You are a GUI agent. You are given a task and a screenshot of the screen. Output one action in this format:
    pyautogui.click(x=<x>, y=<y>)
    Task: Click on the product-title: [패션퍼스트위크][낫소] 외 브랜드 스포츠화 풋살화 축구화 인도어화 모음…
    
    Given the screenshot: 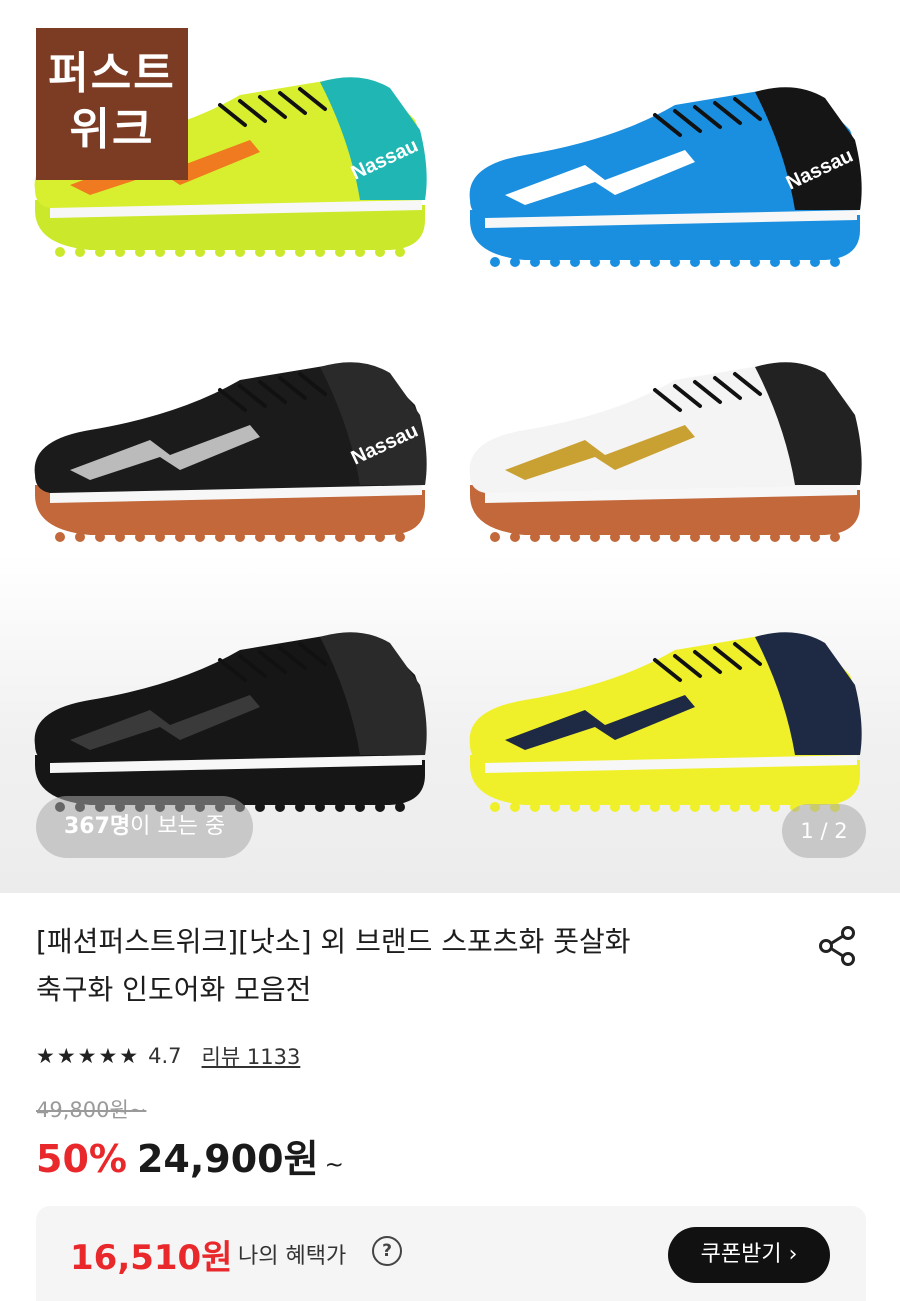 What is the action you would take?
    pyautogui.click(x=416, y=966)
    